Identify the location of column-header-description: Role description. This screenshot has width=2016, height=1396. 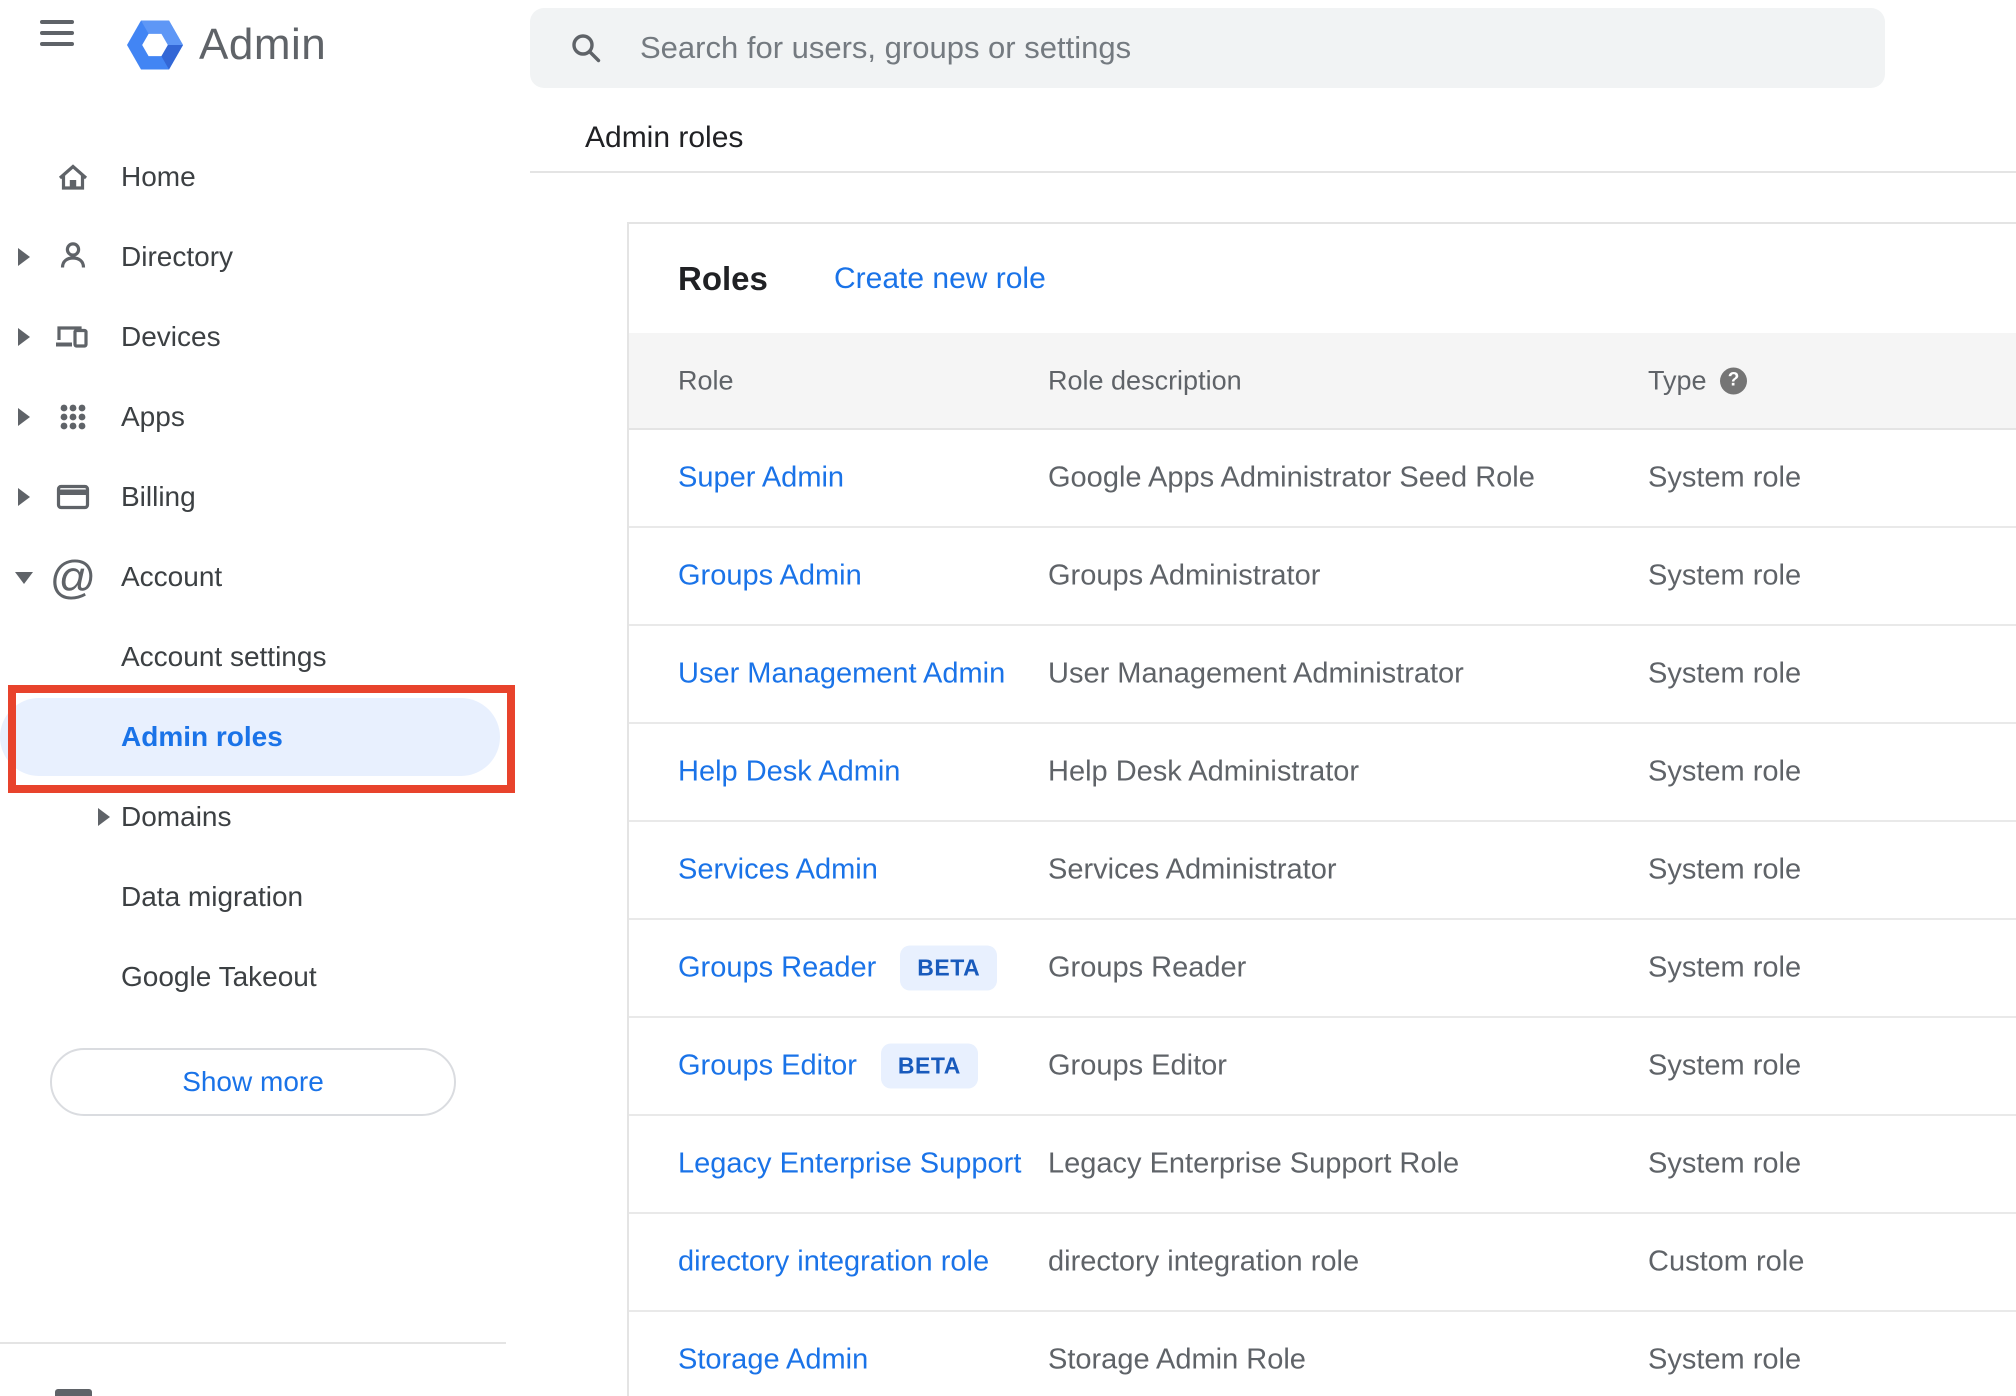
(1145, 380).